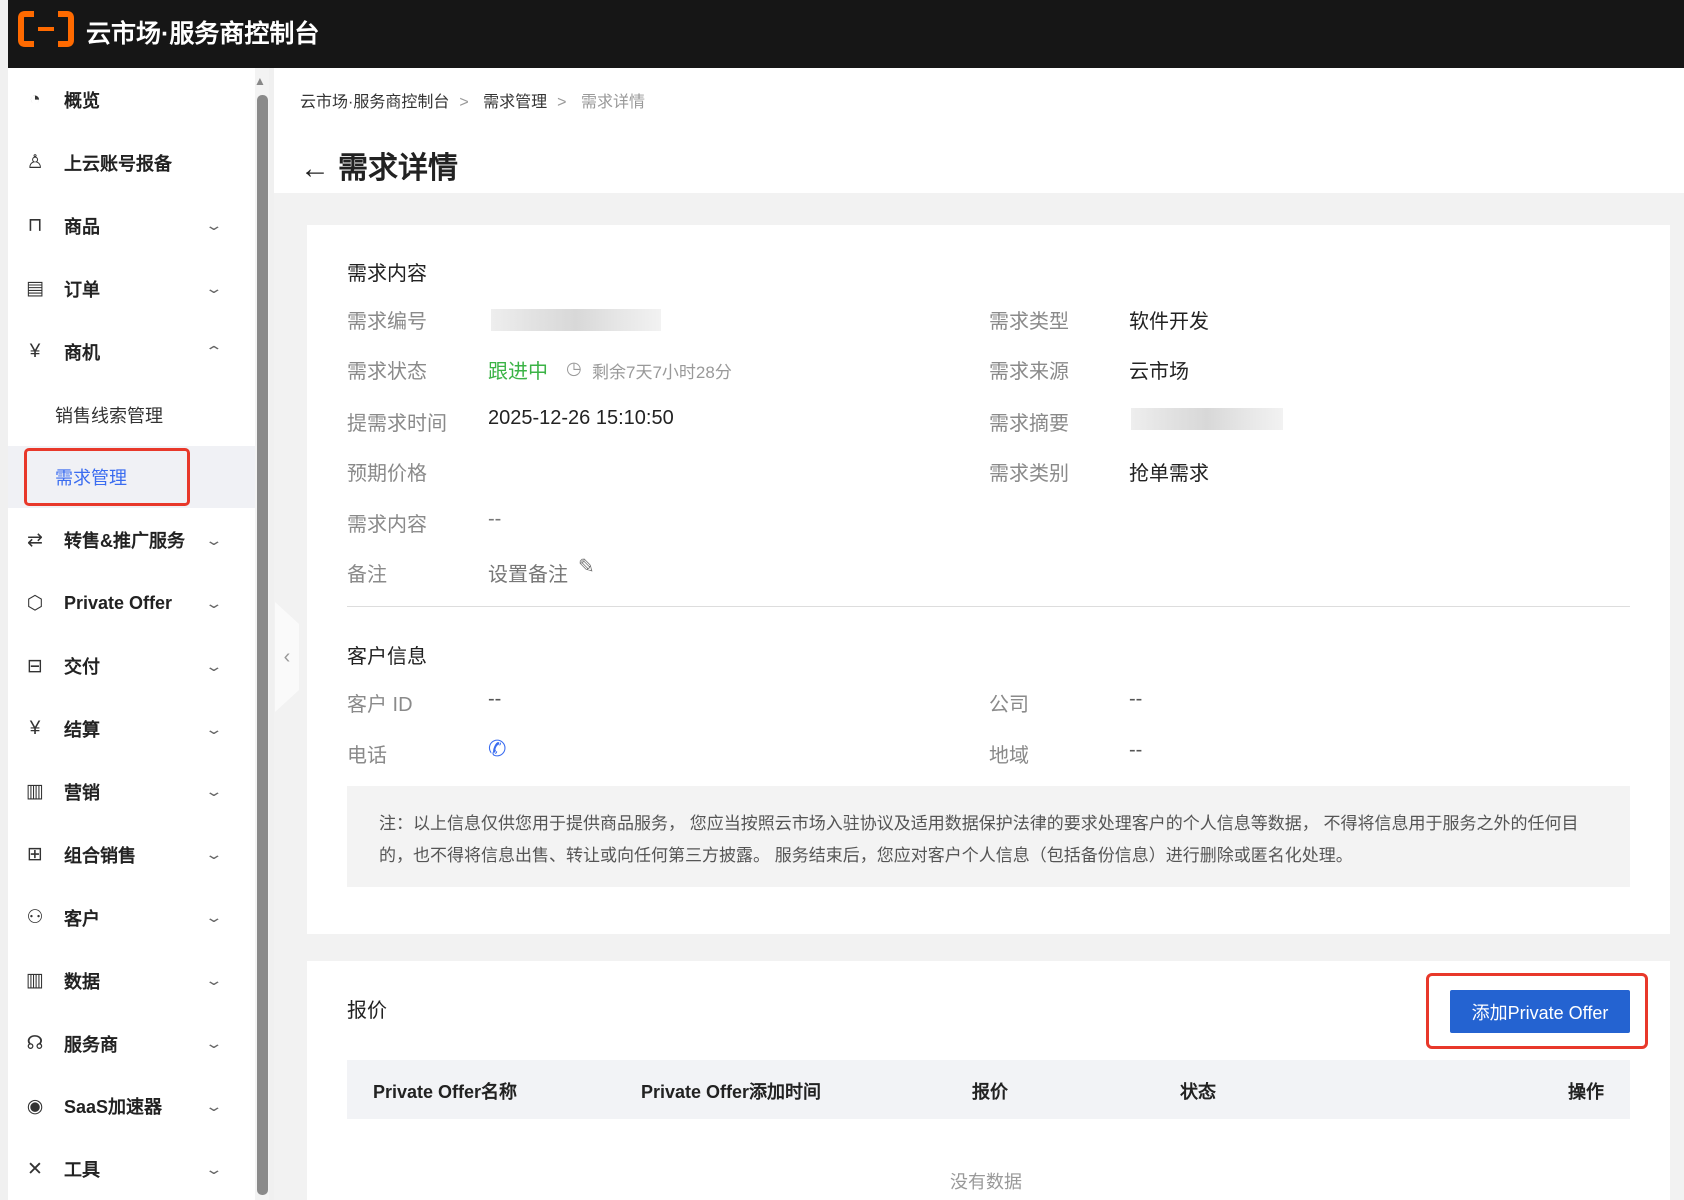 Image resolution: width=1684 pixels, height=1200 pixels. Describe the element at coordinates (100, 855) in the screenshot. I see `sidebar-item-label: 组合销售` at that location.